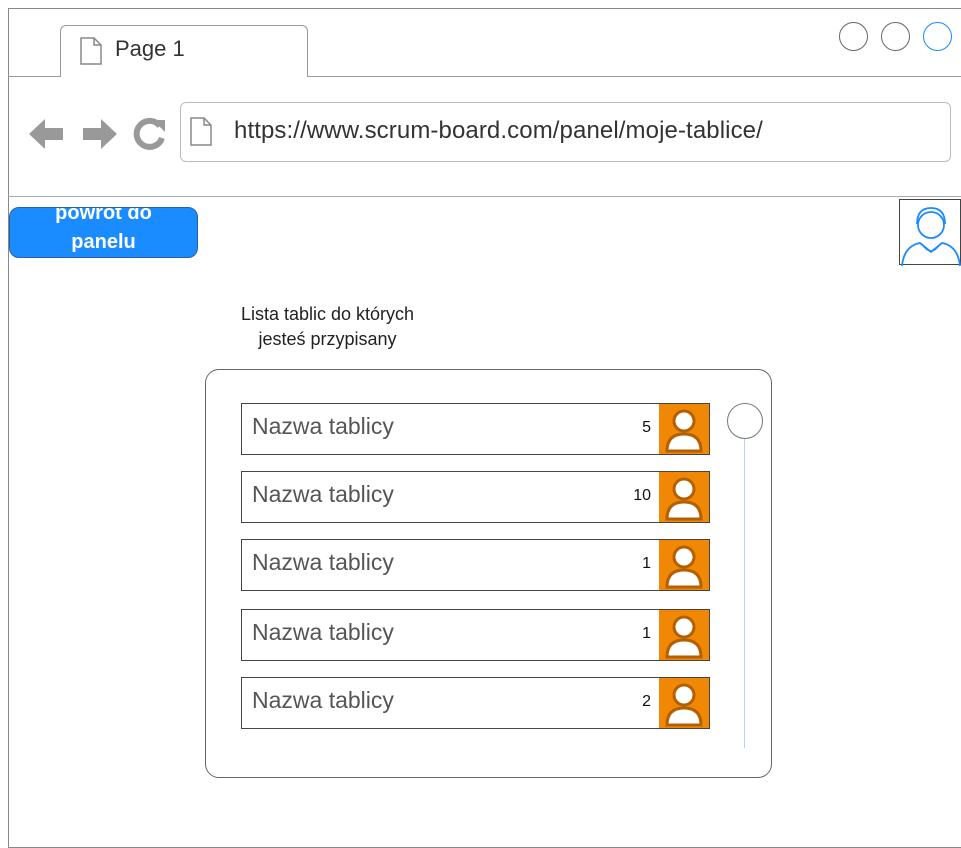 The height and width of the screenshot is (848, 961). Describe the element at coordinates (646, 427) in the screenshot. I see `member-count: 5` at that location.